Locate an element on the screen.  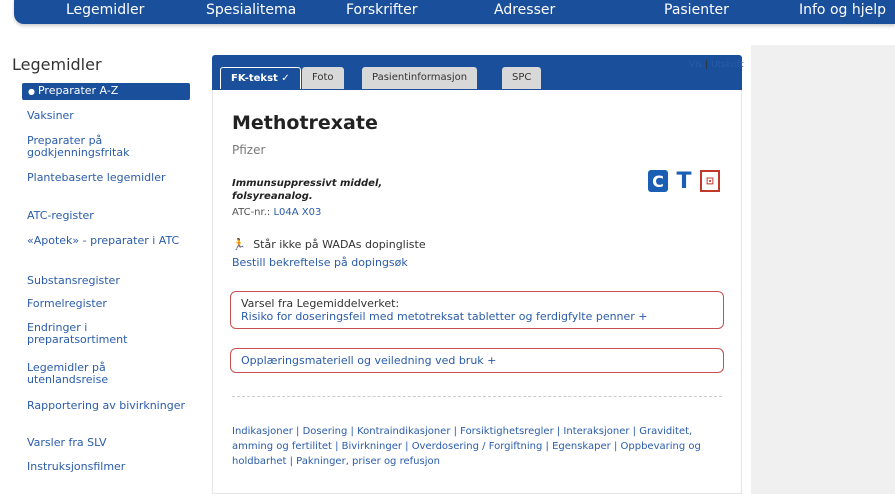
sidebar-item-plantebaserte: Plantebaserte legemidler is located at coordinates (107, 178).